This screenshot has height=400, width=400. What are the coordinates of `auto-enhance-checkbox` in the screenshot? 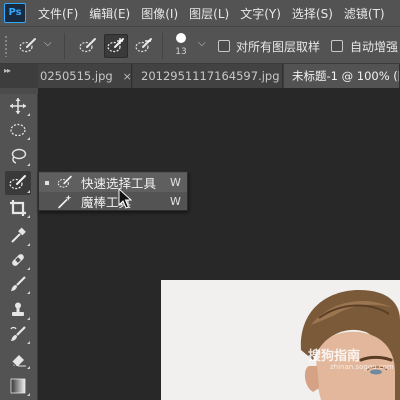 It's located at (337, 46).